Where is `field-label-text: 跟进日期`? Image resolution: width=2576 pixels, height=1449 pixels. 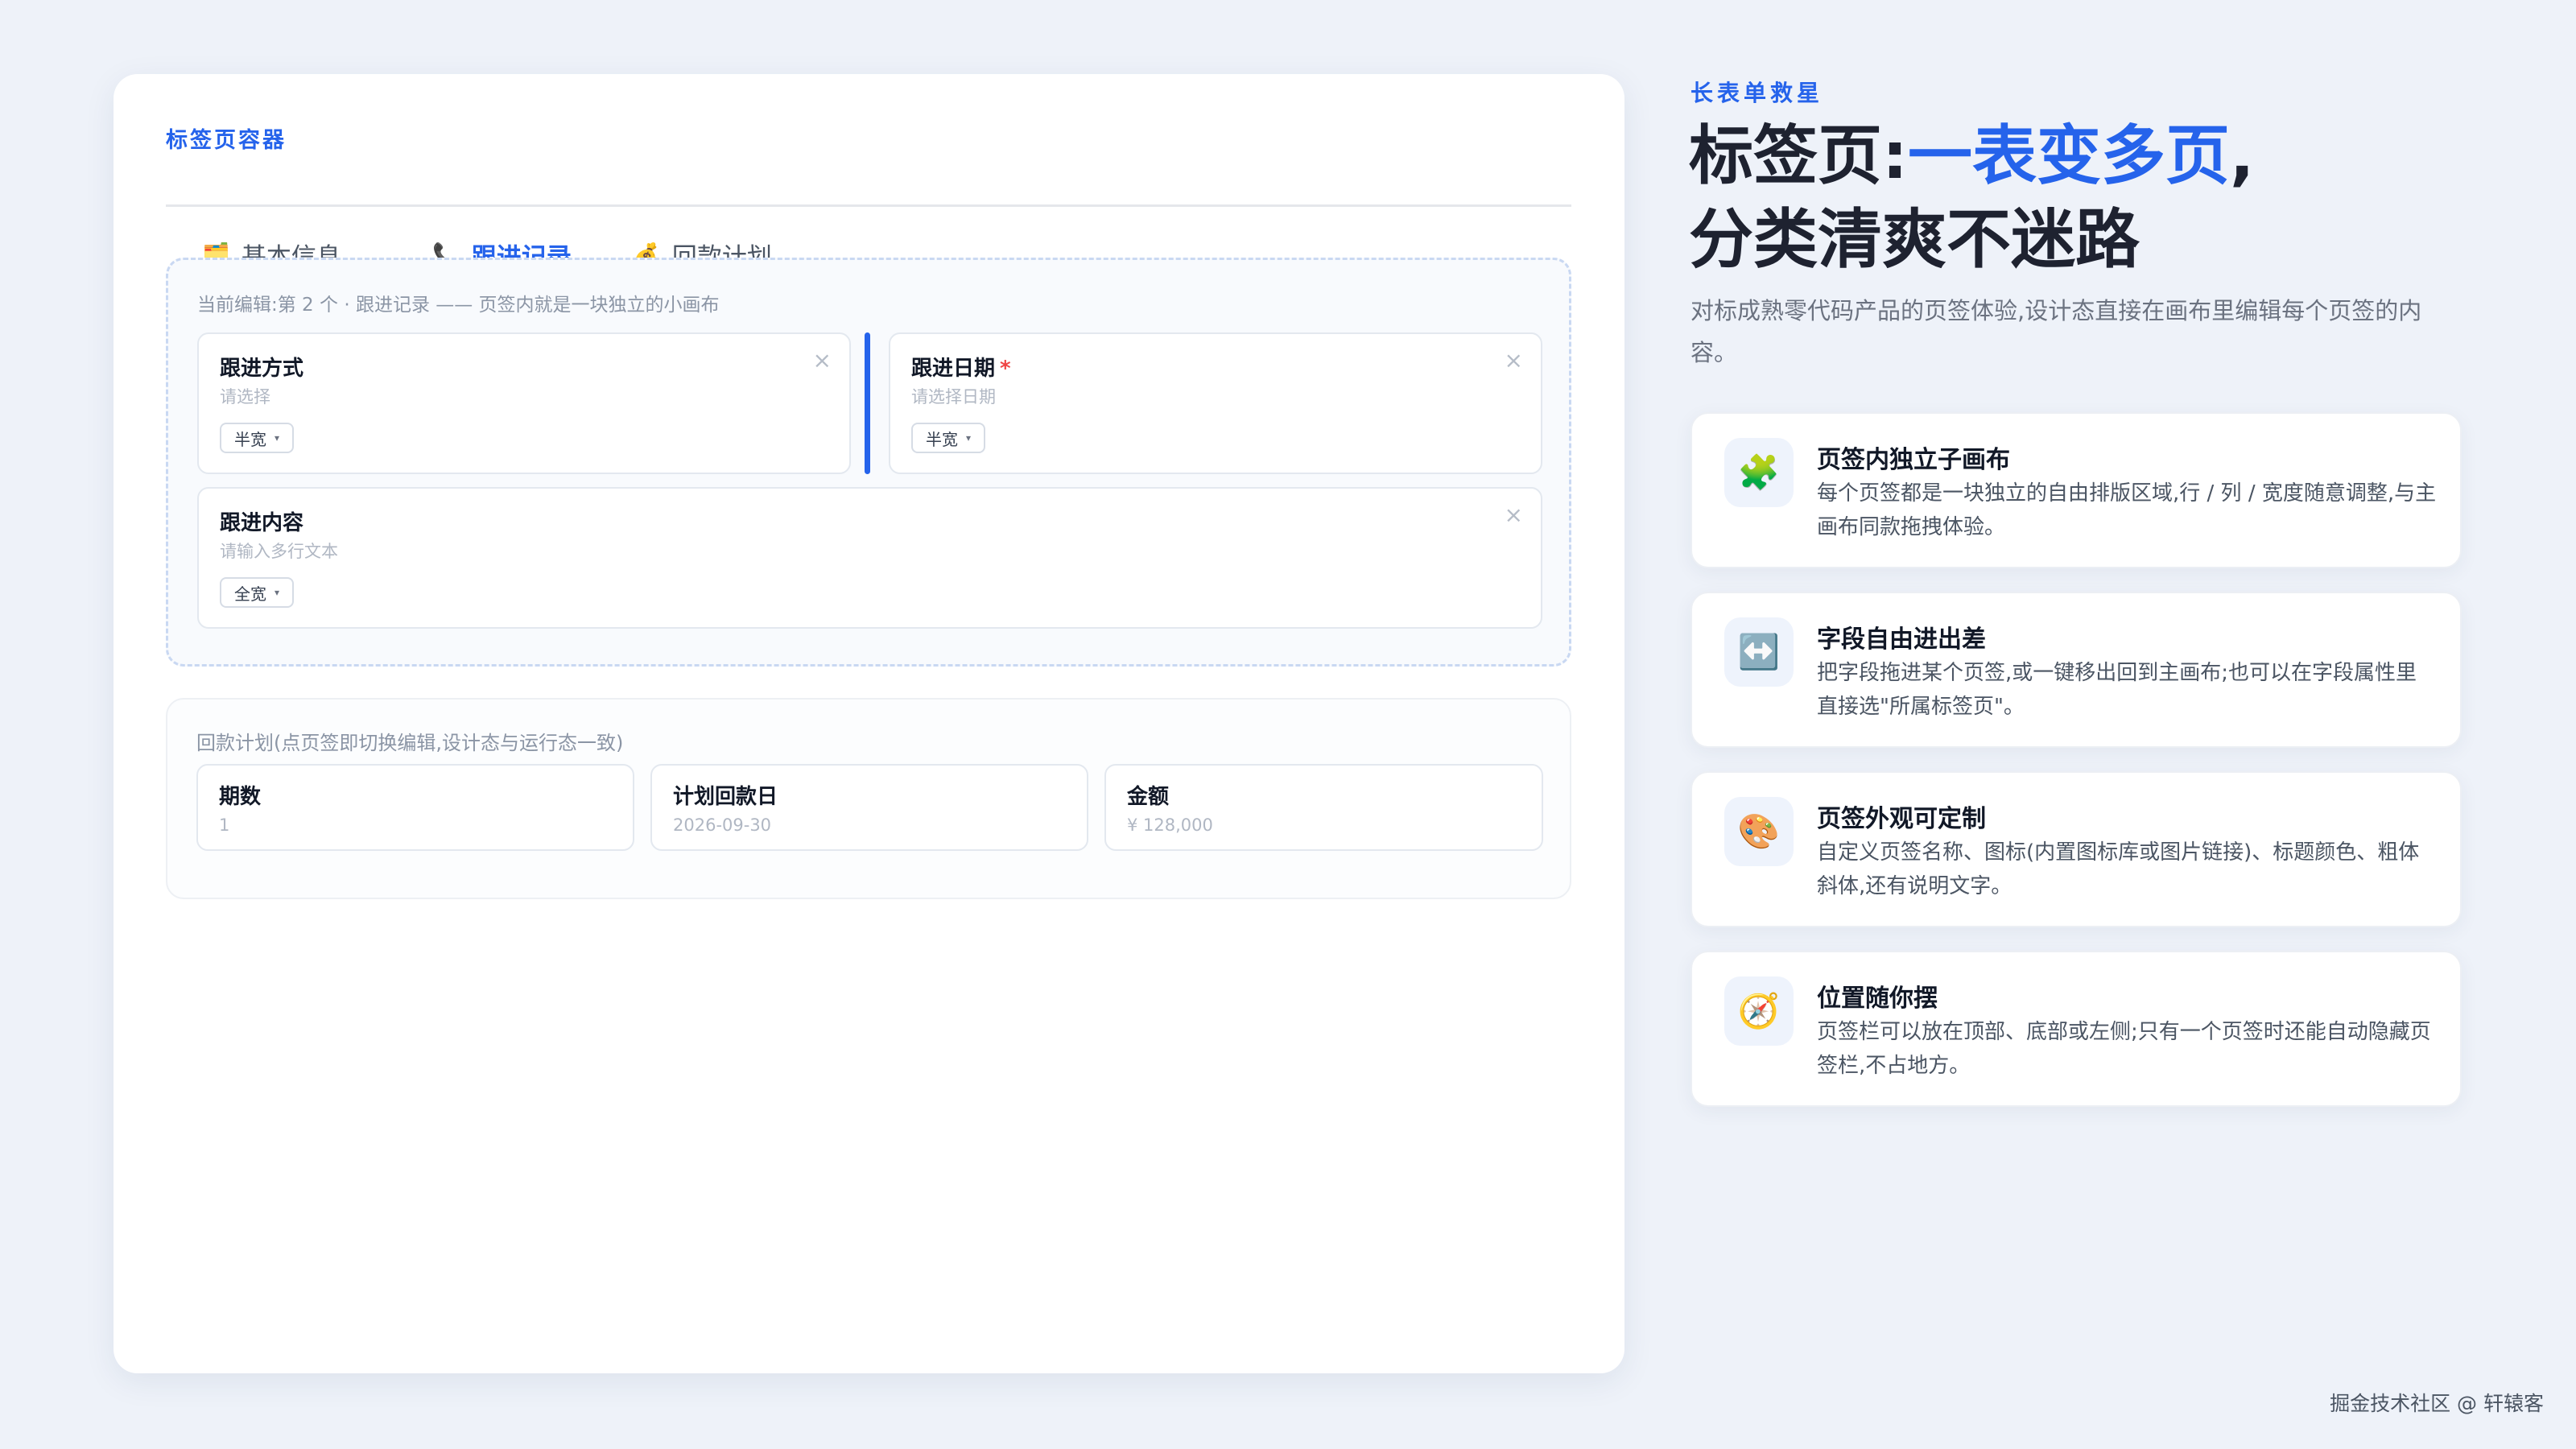 field-label-text: 跟进日期 is located at coordinates (953, 369).